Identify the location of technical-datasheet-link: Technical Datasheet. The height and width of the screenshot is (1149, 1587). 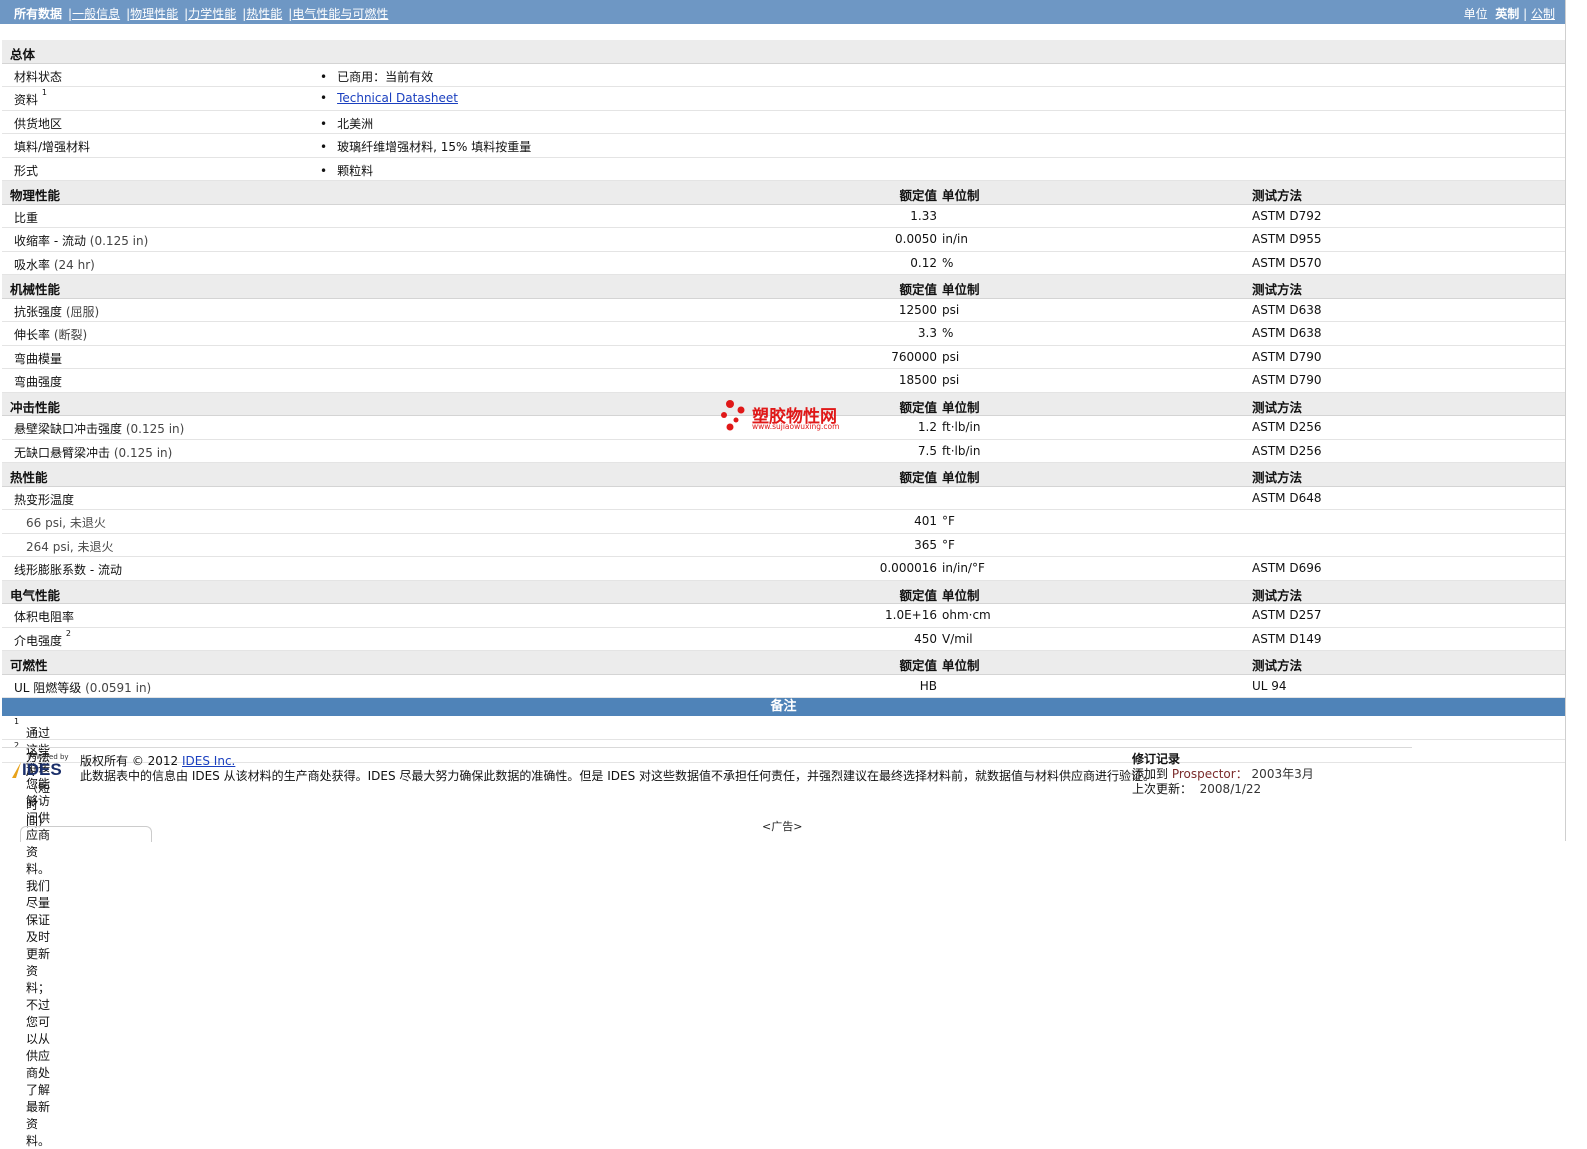
(397, 98).